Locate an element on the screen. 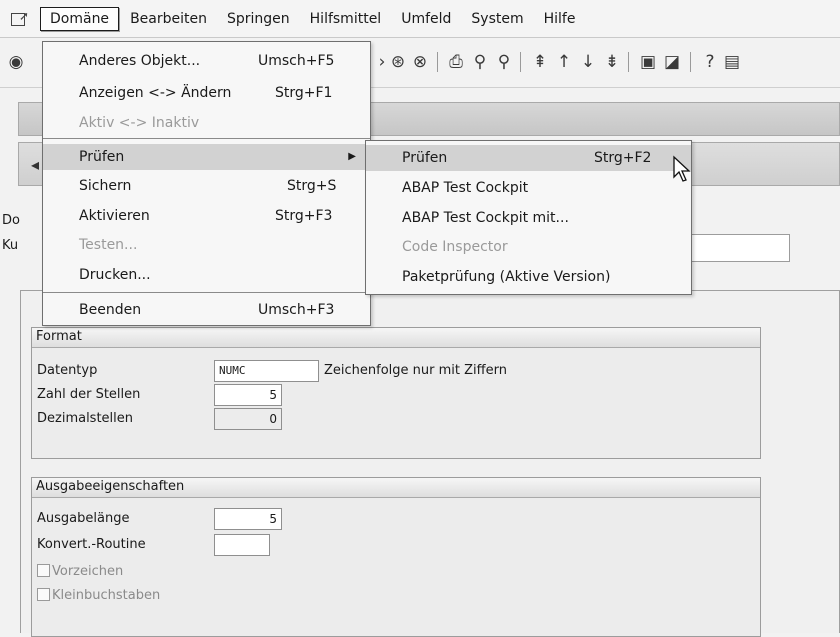 The image size is (840, 637). menu-item-activate: Aktivieren Strg+F3 is located at coordinates (206, 216).